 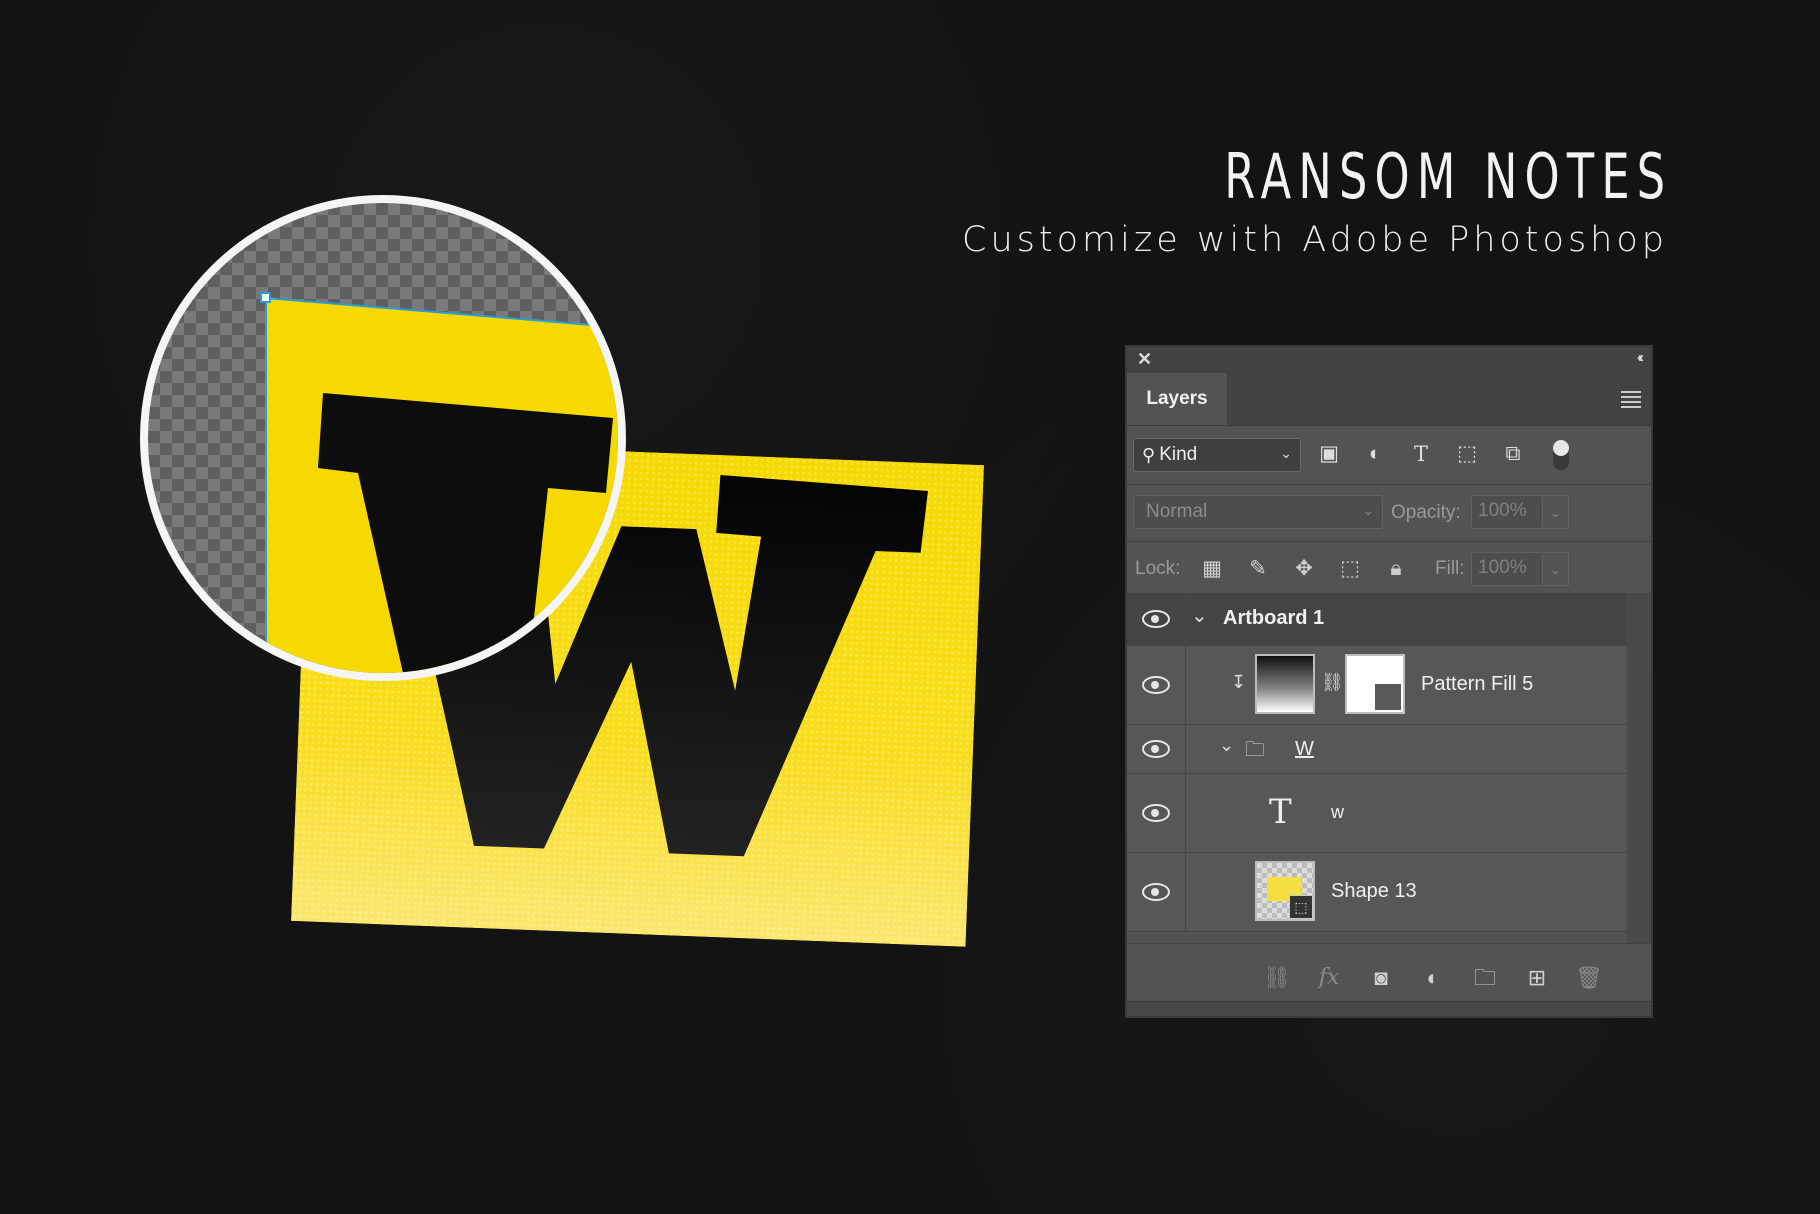 What do you see at coordinates (1285, 684) in the screenshot?
I see `pattern-thumbnail` at bounding box center [1285, 684].